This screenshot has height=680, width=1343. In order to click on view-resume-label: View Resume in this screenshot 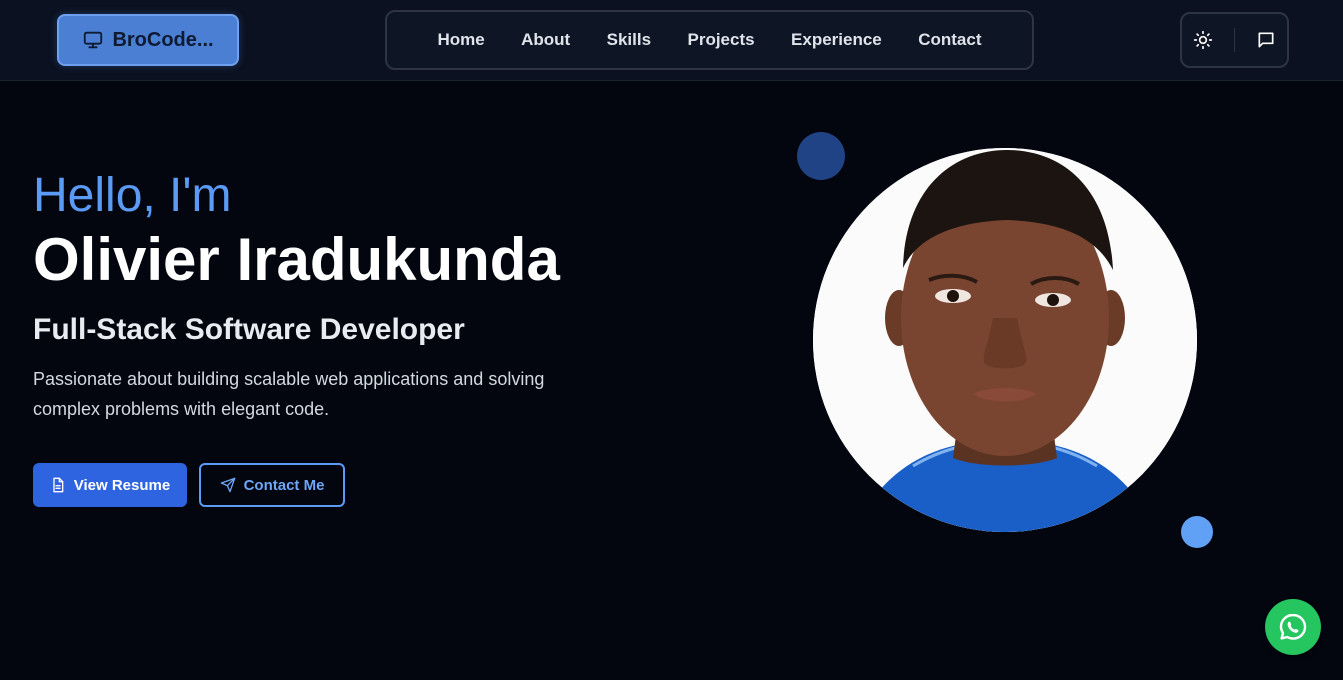, I will do `click(122, 485)`.